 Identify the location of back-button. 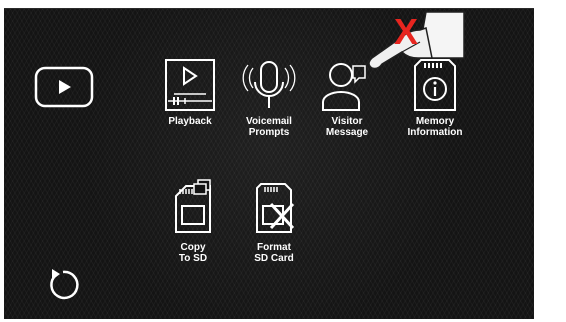
(63, 286).